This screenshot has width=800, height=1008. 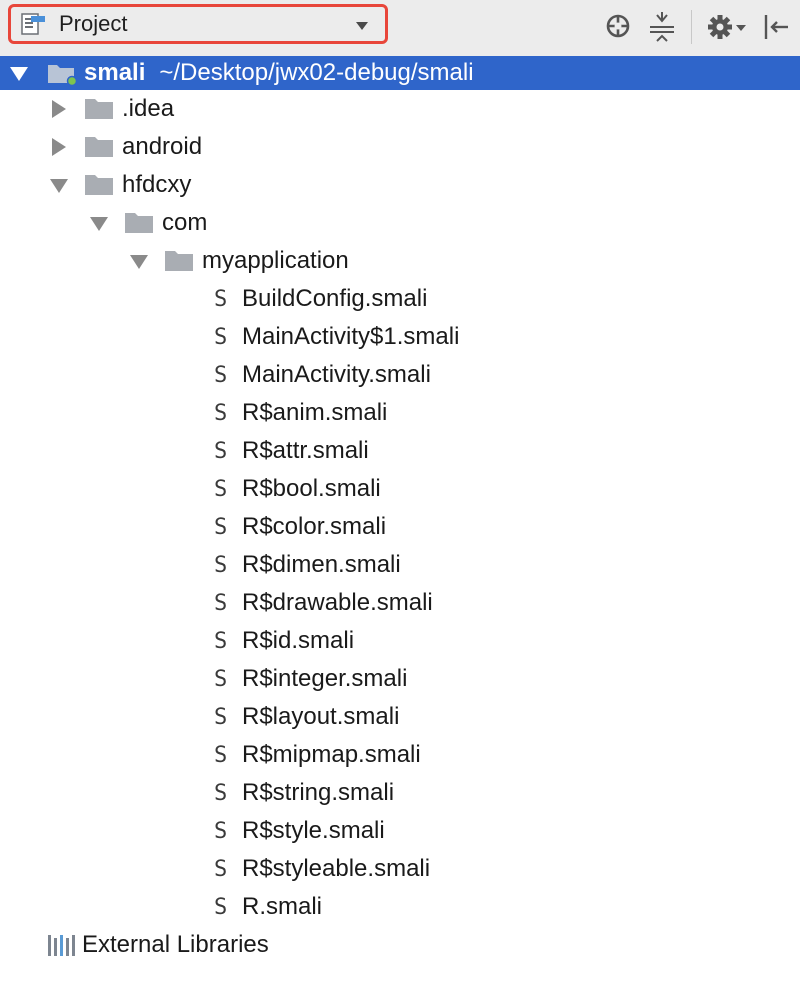 I want to click on library-icon, so click(x=61, y=945).